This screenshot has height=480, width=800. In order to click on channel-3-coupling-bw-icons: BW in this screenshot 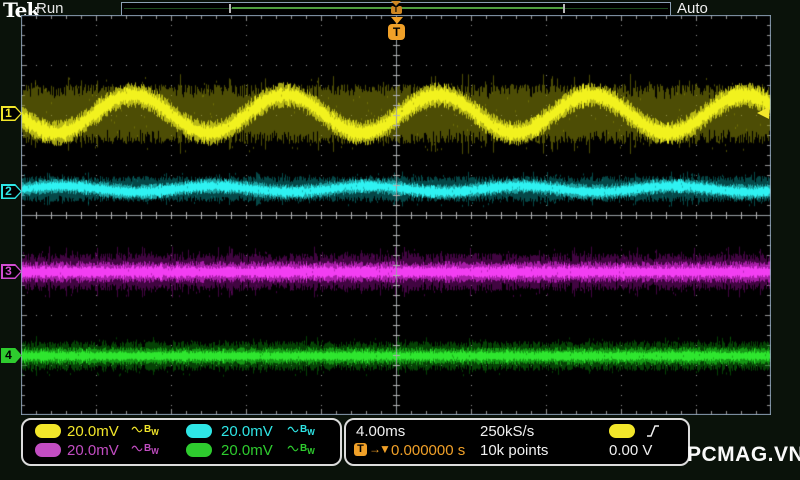, I will do `click(145, 449)`.